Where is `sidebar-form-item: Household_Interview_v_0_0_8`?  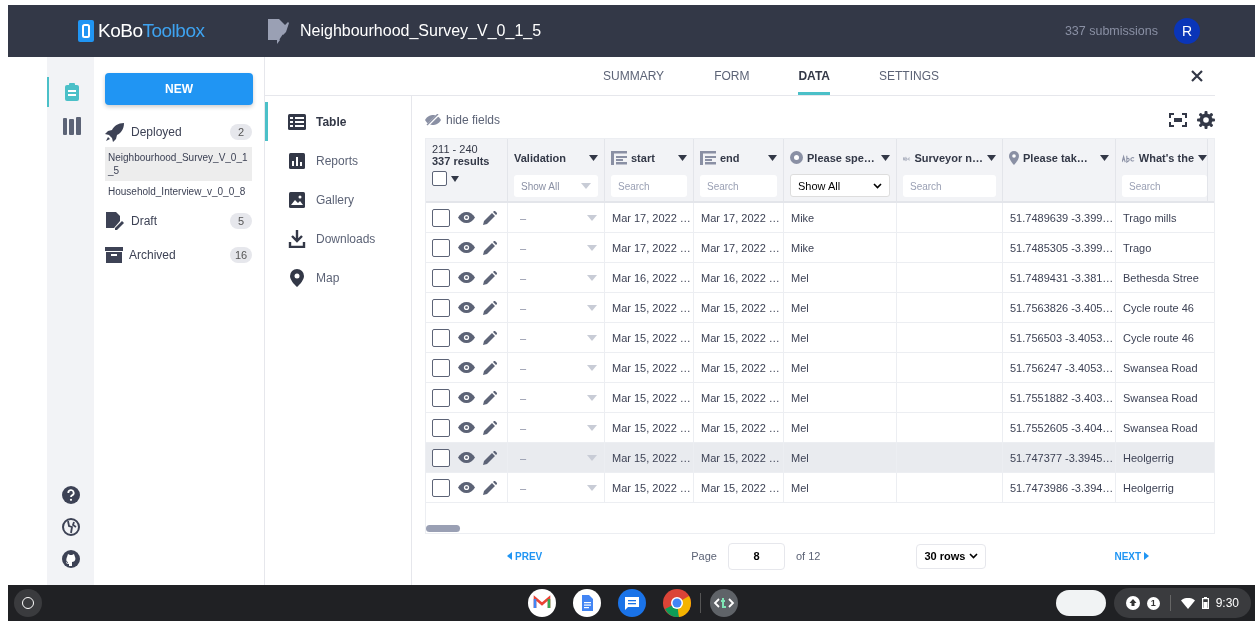
sidebar-form-item: Household_Interview_v_0_0_8 is located at coordinates (178, 191).